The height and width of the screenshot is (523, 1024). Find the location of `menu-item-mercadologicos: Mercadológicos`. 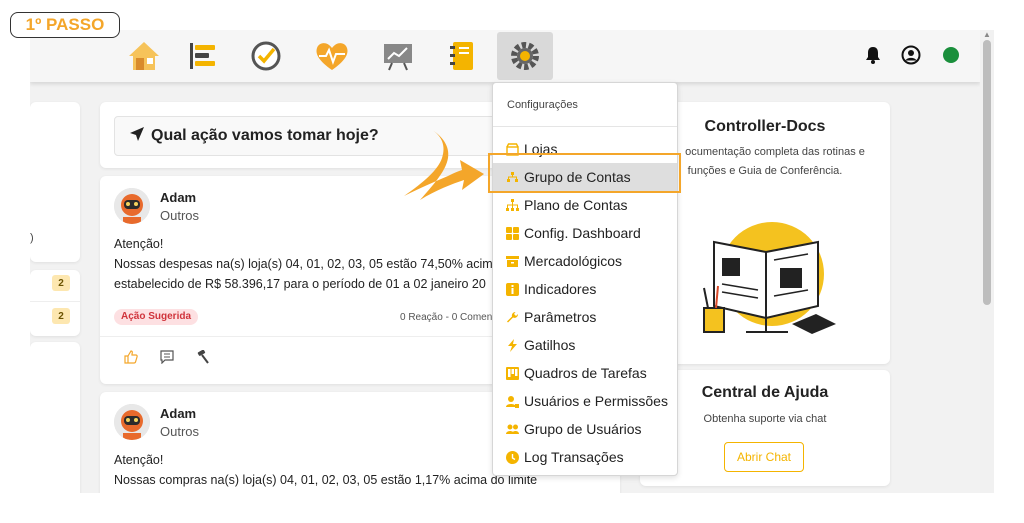

menu-item-mercadologicos: Mercadológicos is located at coordinates (585, 261).